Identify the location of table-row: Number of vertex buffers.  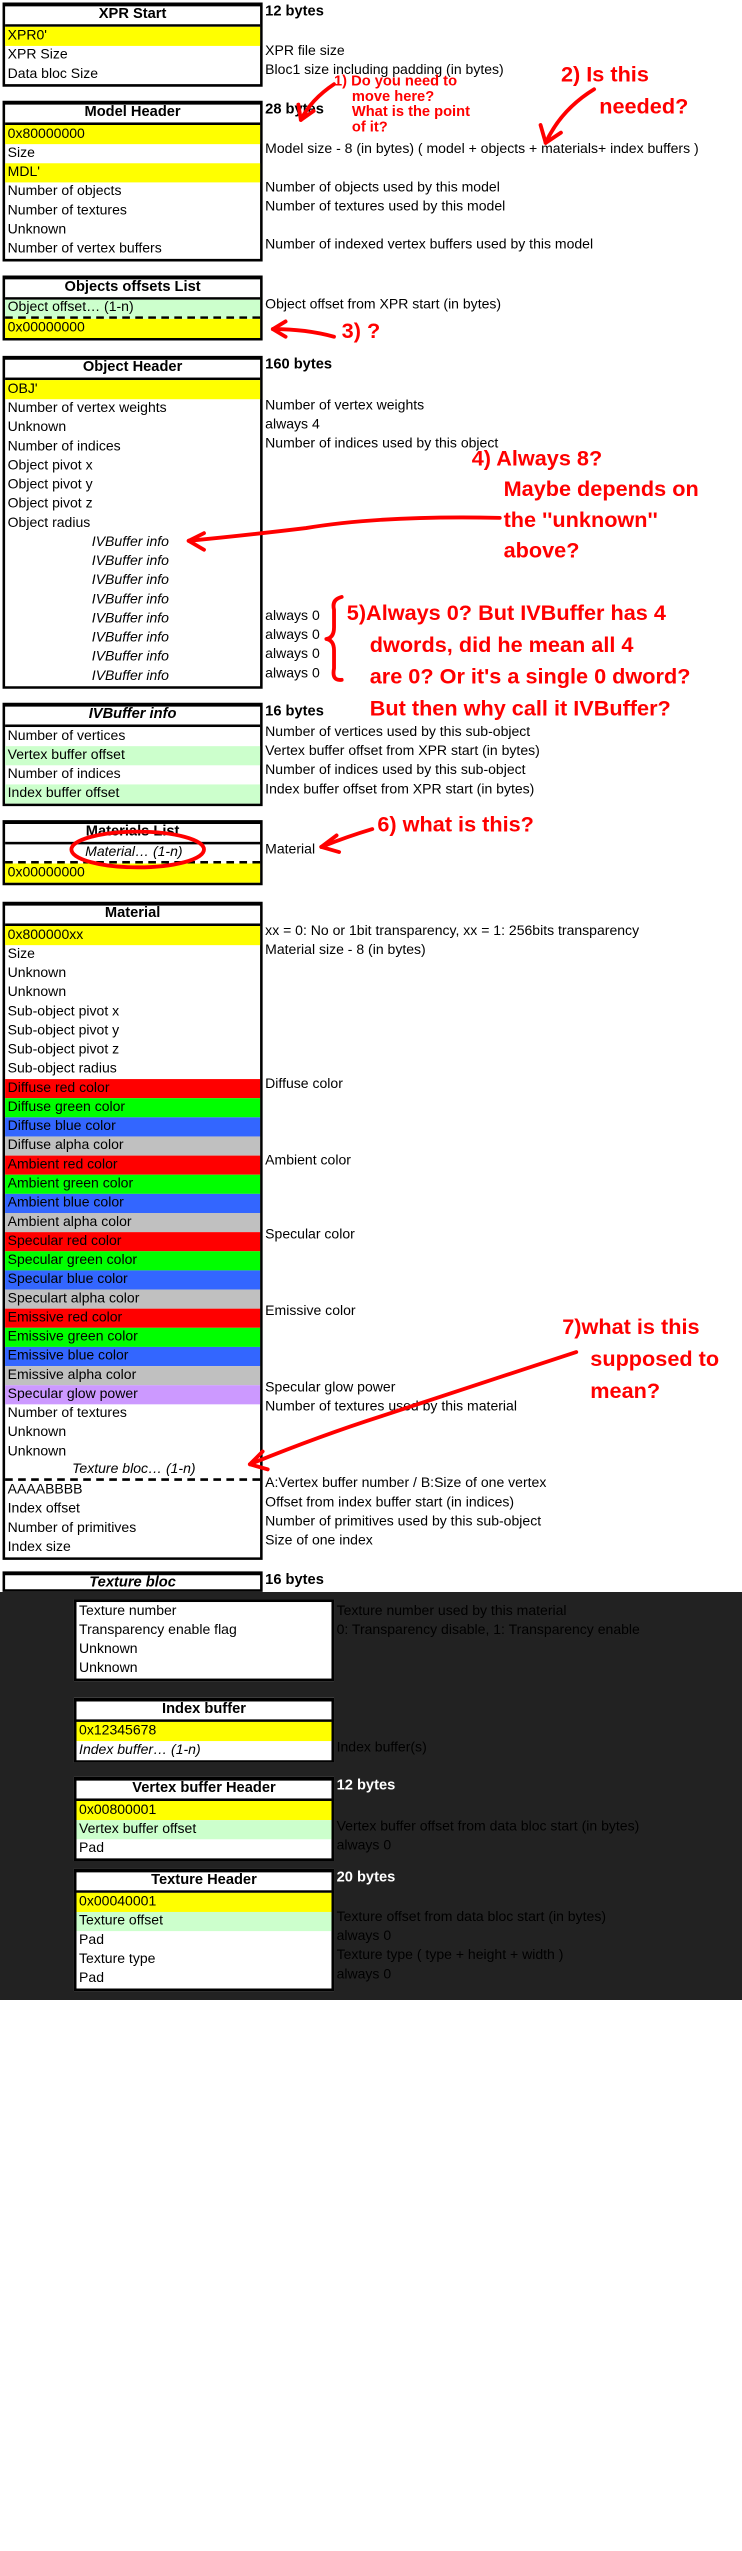
(84, 249).